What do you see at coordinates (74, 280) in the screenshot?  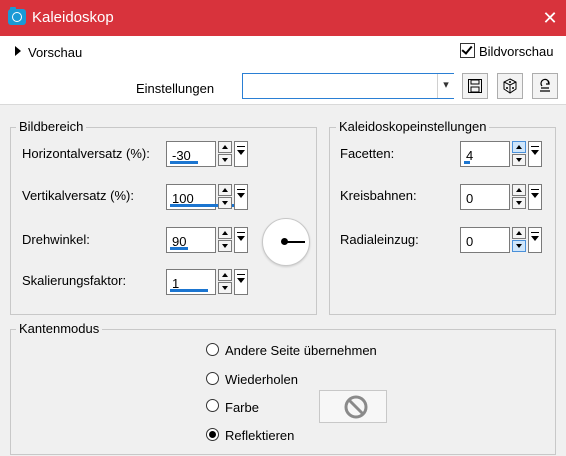 I see `scale-factor-label: Skalierungsfaktor:` at bounding box center [74, 280].